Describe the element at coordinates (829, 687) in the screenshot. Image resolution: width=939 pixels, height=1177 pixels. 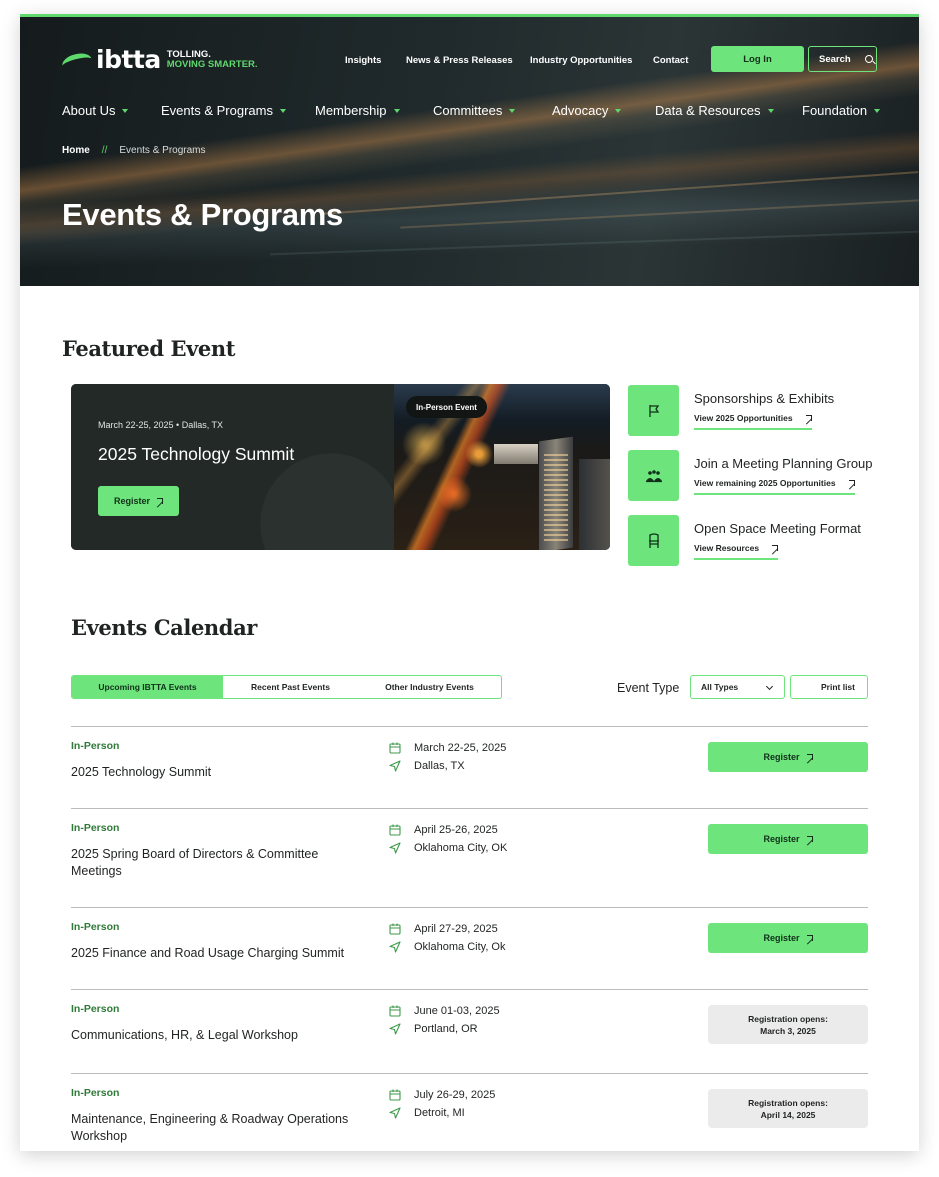
I see `print-list-button: Print list` at that location.